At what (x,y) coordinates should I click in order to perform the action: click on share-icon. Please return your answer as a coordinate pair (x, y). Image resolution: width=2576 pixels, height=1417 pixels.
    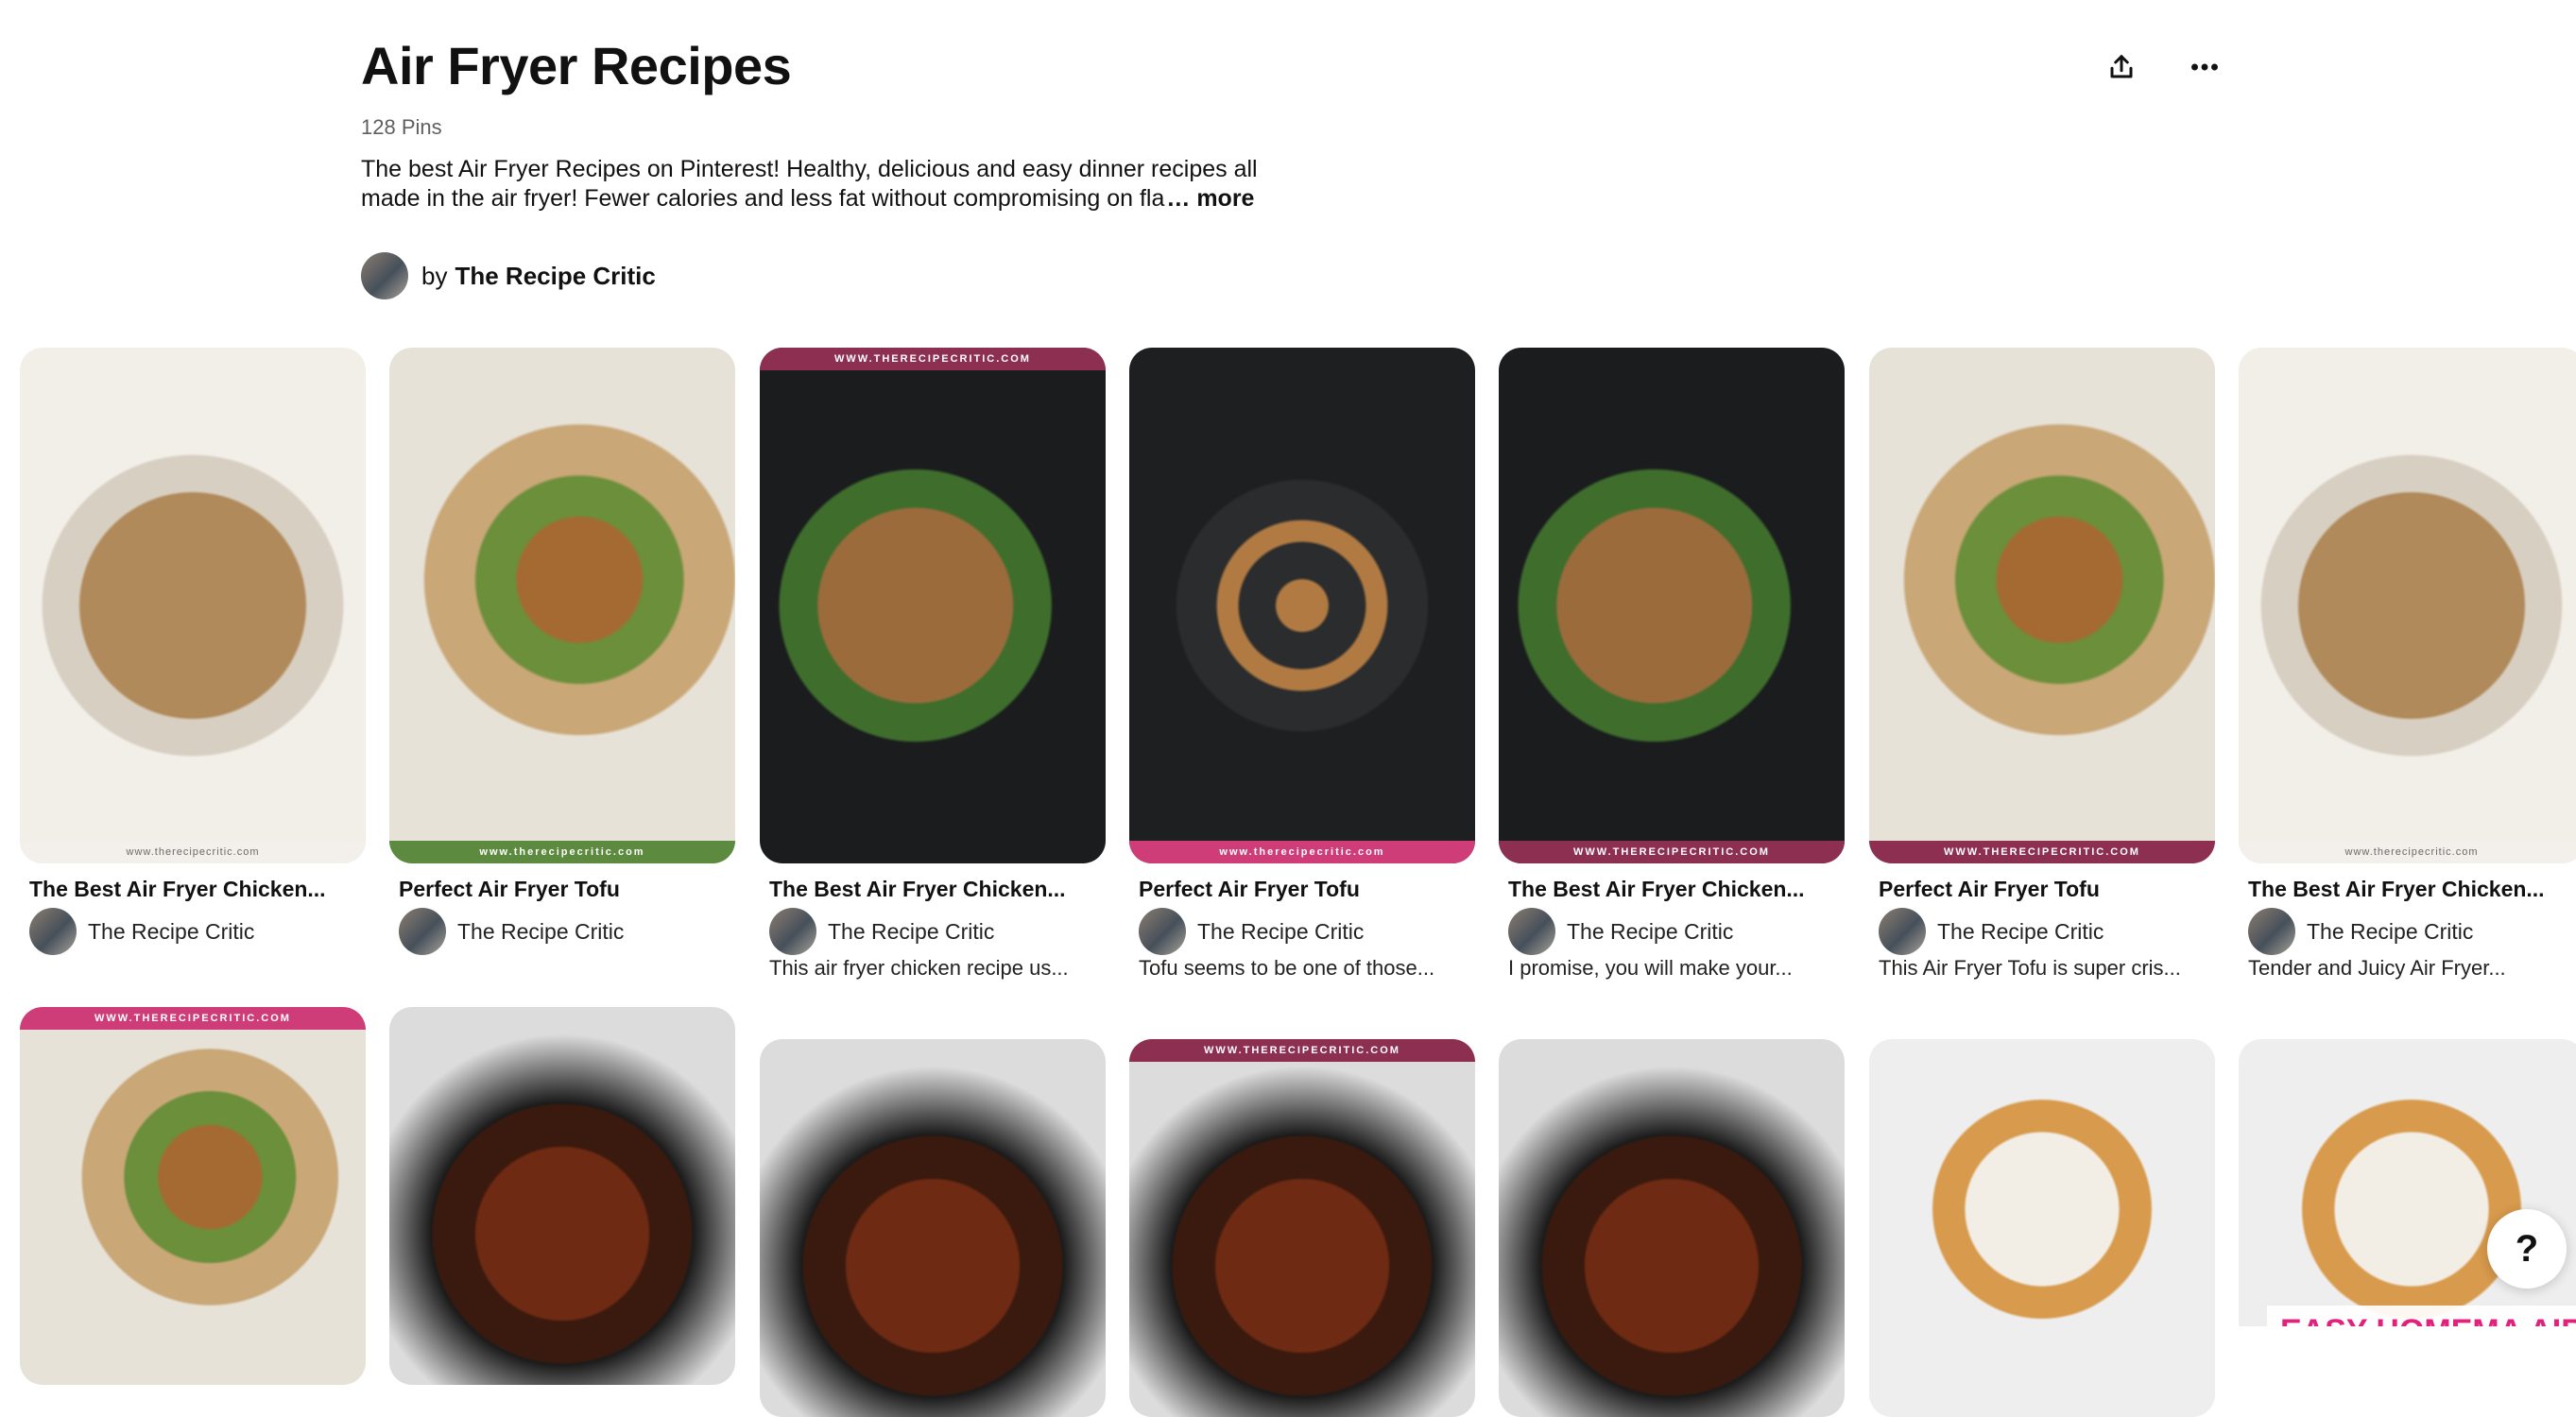
    Looking at the image, I should click on (2121, 66).